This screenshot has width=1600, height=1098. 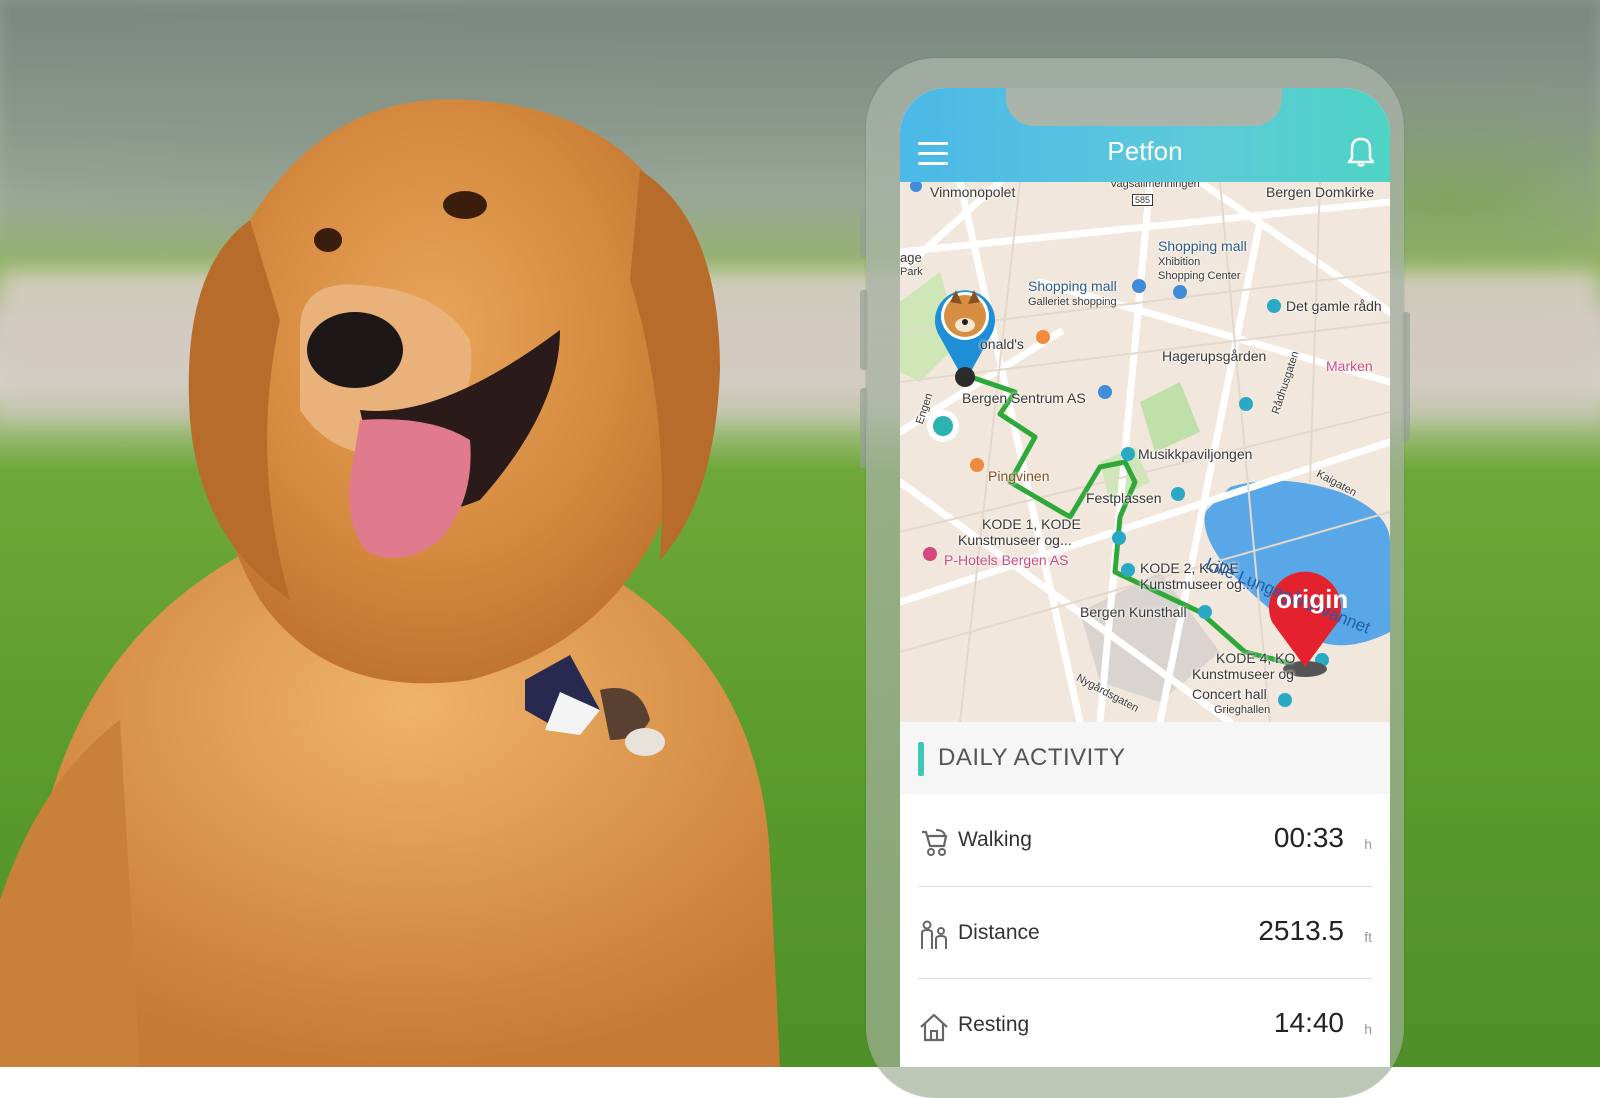 What do you see at coordinates (911, 257) in the screenshot?
I see `map-label: age` at bounding box center [911, 257].